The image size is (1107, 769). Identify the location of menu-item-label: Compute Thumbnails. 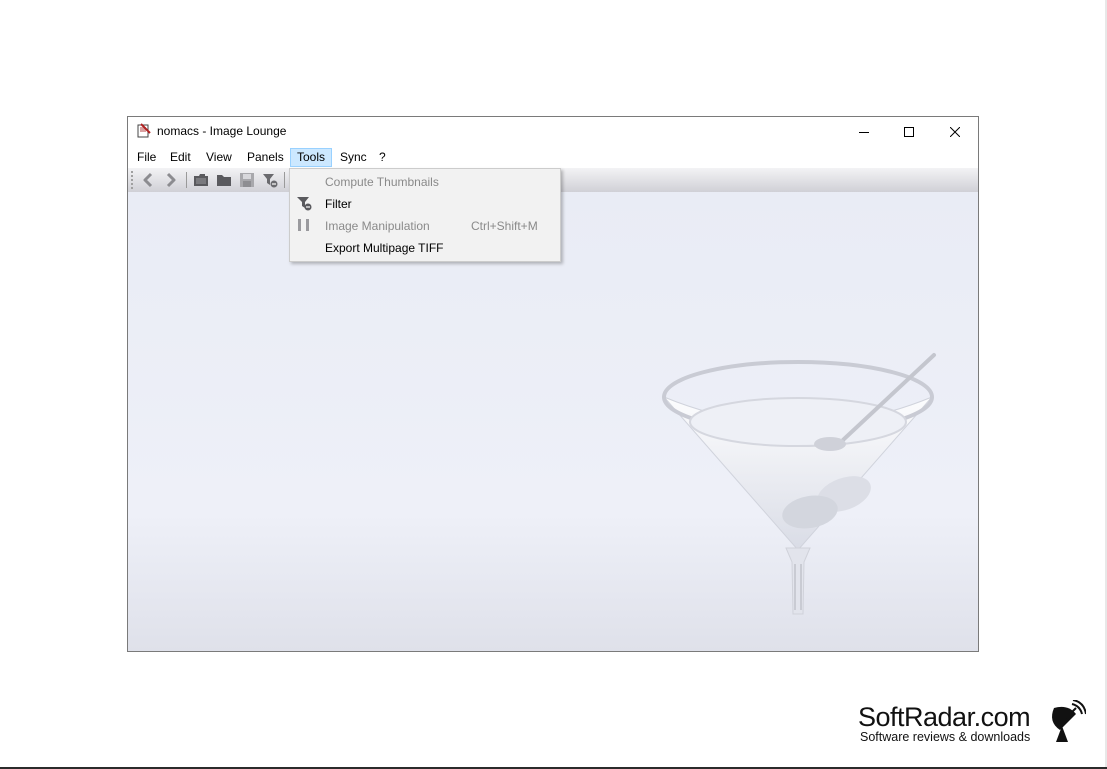
(382, 182).